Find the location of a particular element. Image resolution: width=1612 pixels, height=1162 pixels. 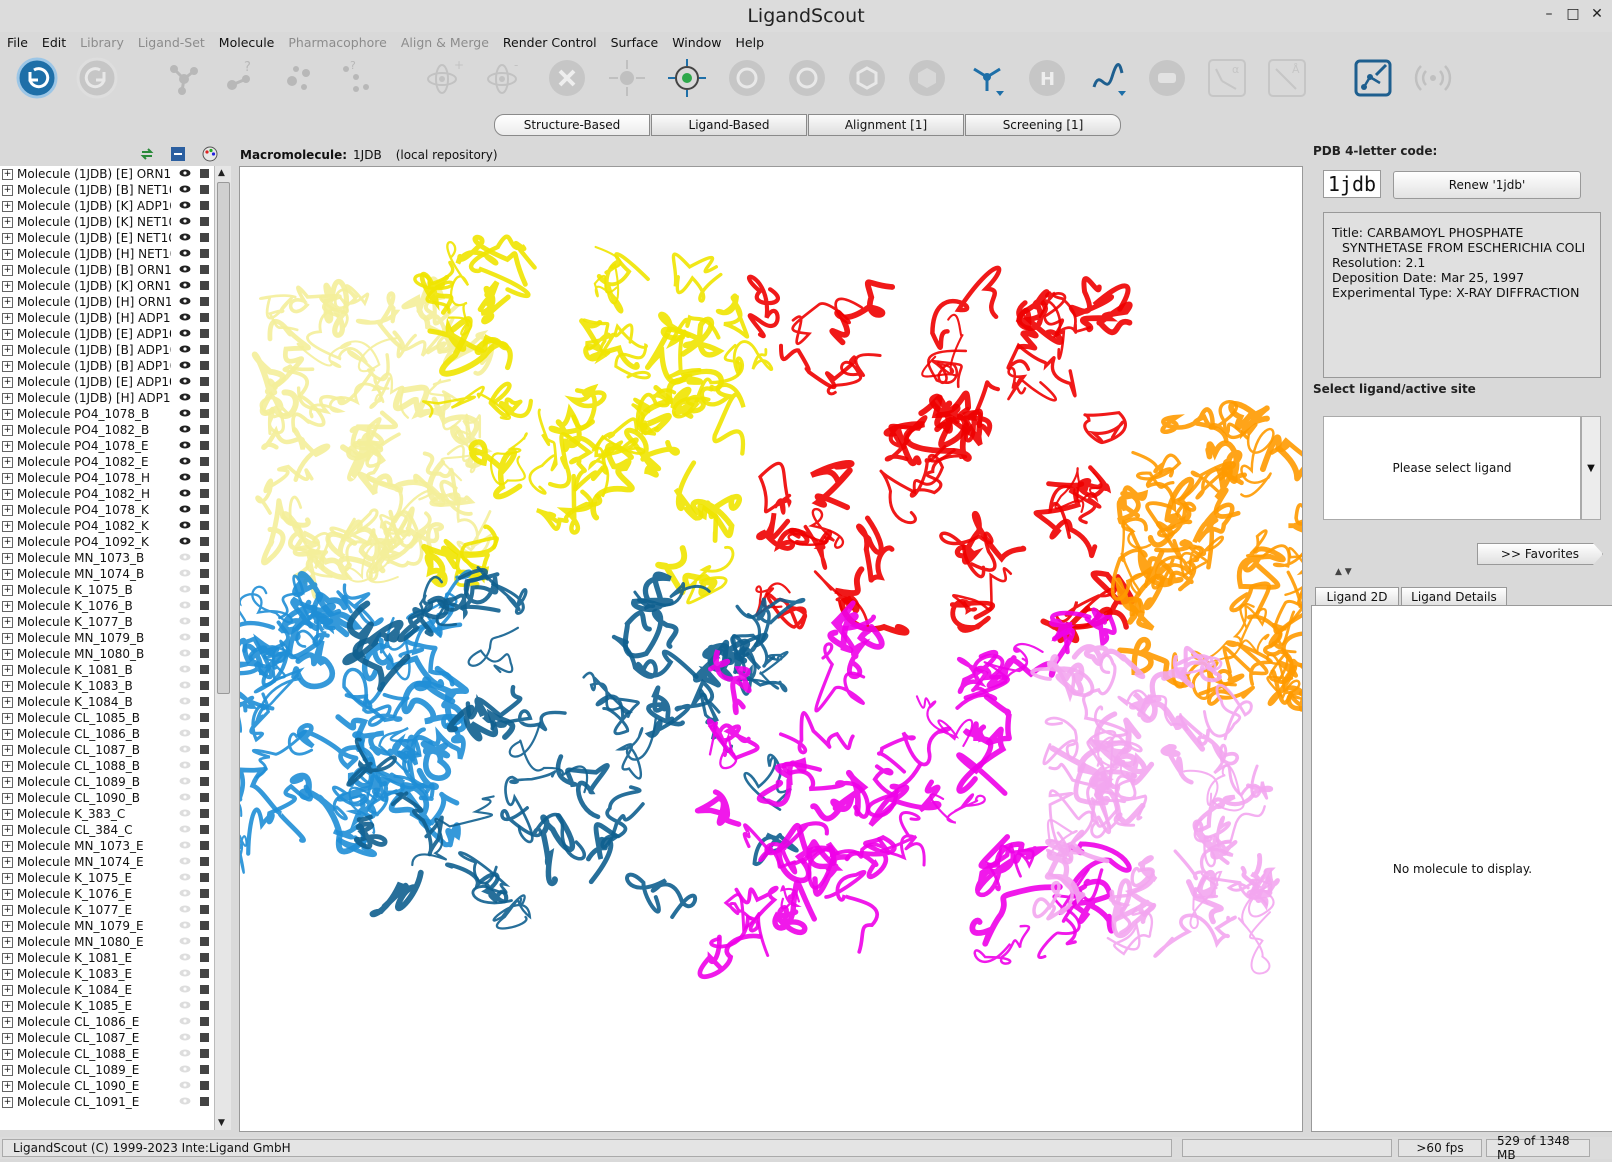

tree-row: + Molecule (1JDB) [K] ORN10 is located at coordinates (107, 286).